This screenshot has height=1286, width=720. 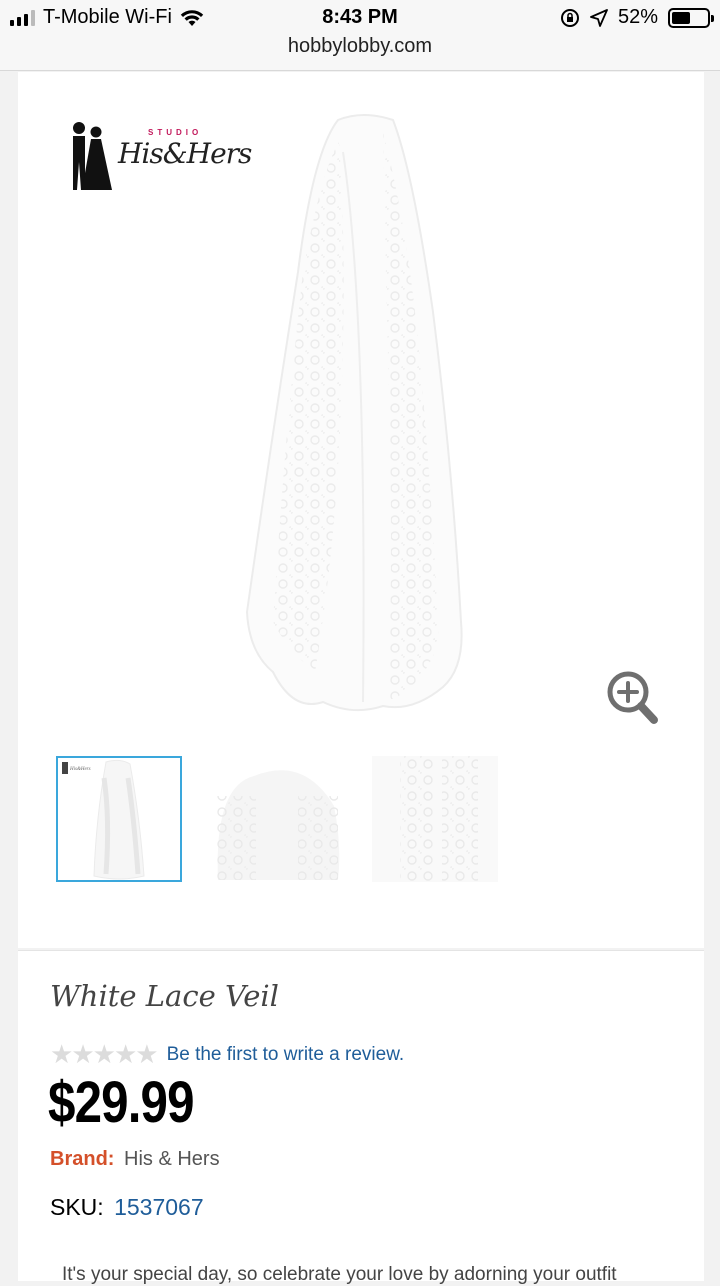 I want to click on thumbnail-1: His&Hers, so click(x=119, y=819).